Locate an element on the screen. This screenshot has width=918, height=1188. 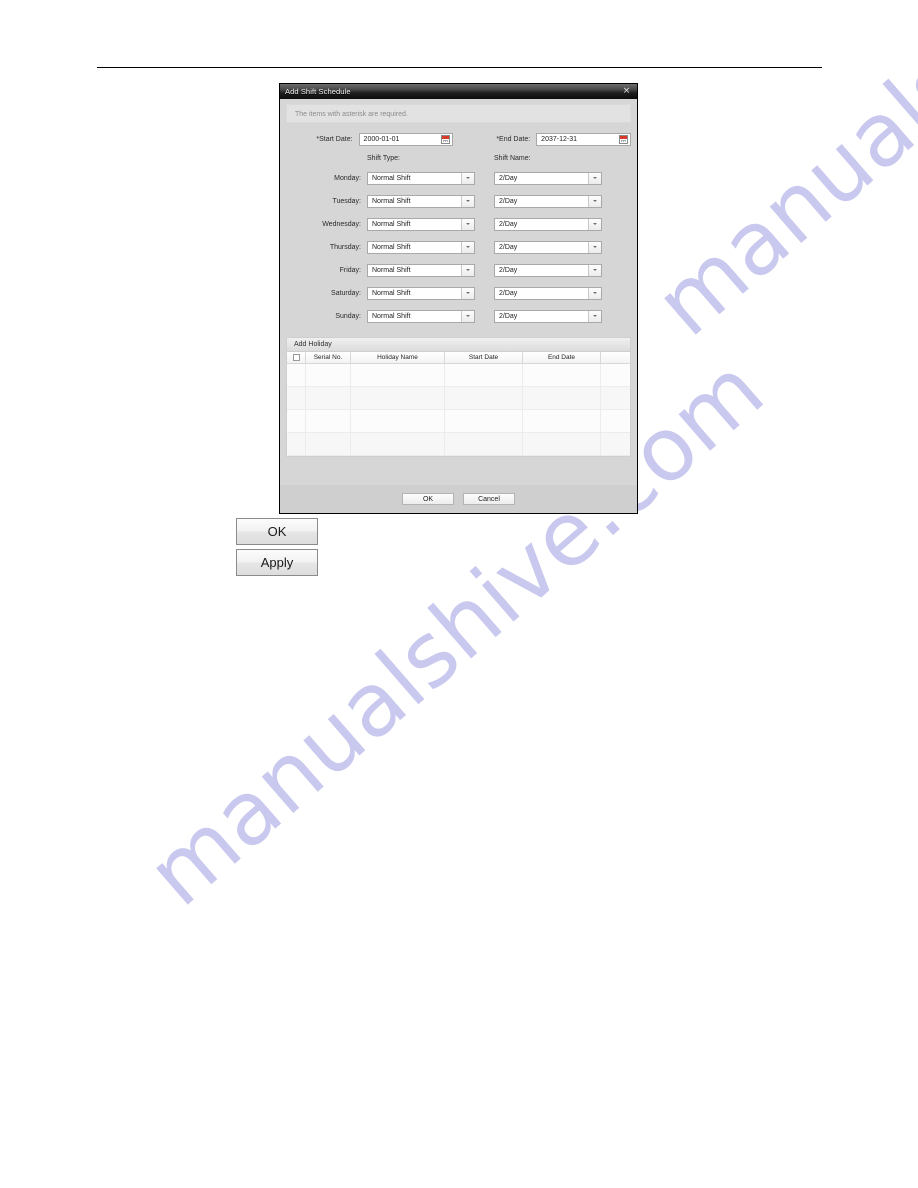
day-row-sunday: Sunday: Normal Shift 2/Day is located at coordinates (458, 316).